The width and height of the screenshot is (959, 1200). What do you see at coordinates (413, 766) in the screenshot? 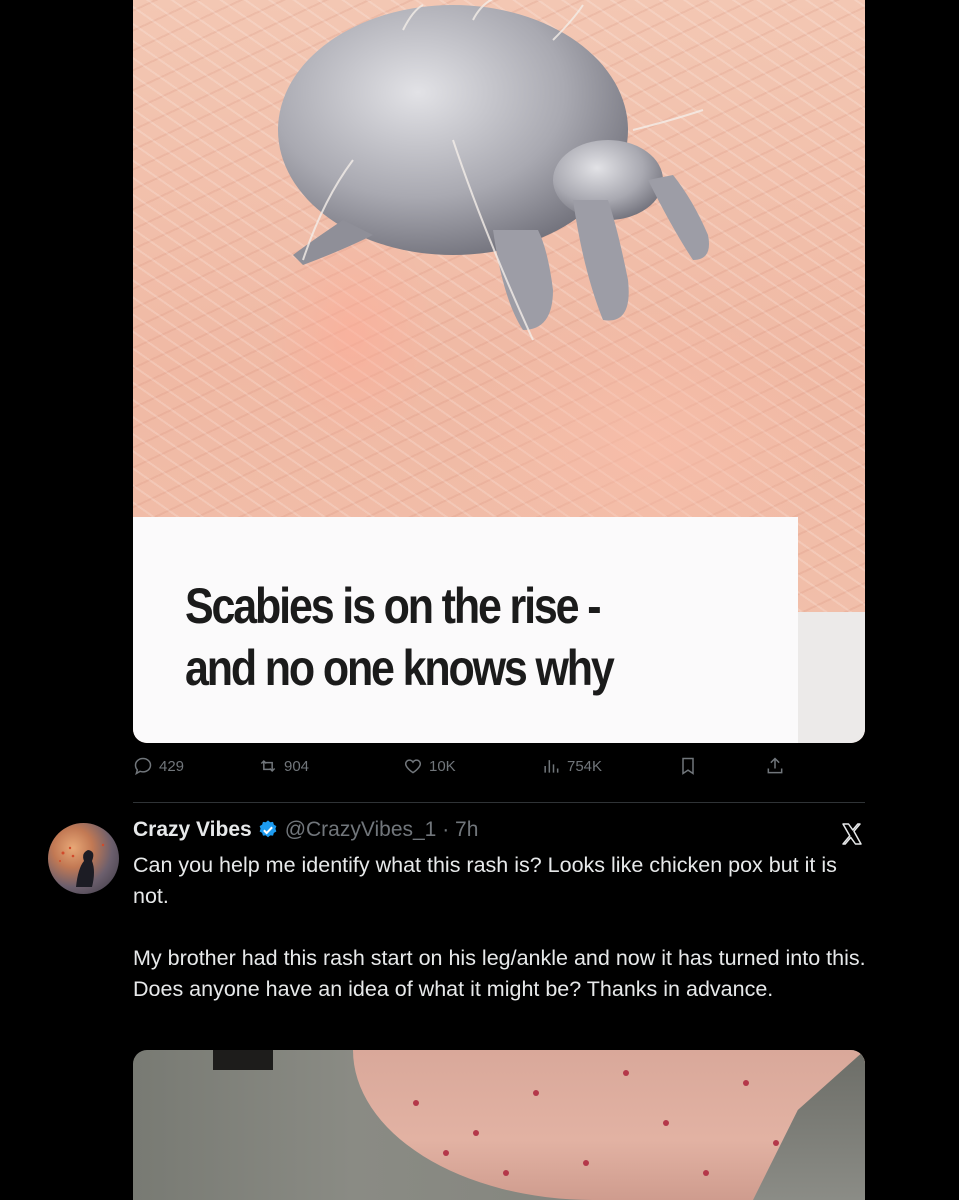
I see `like-icon` at bounding box center [413, 766].